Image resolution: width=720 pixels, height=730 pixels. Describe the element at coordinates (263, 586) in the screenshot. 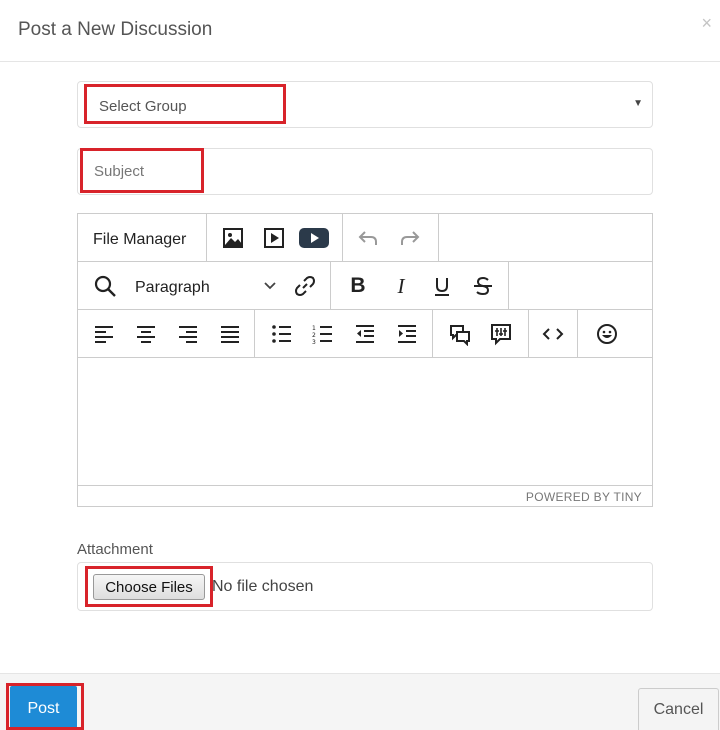

I see `file-status-text: No file chosen` at that location.